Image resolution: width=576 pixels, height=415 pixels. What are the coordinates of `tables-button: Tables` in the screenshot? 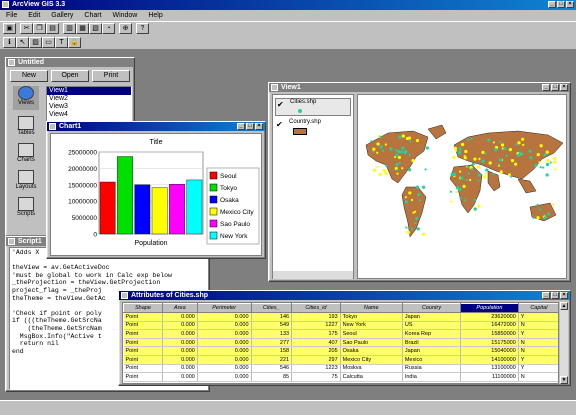 It's located at (26, 128).